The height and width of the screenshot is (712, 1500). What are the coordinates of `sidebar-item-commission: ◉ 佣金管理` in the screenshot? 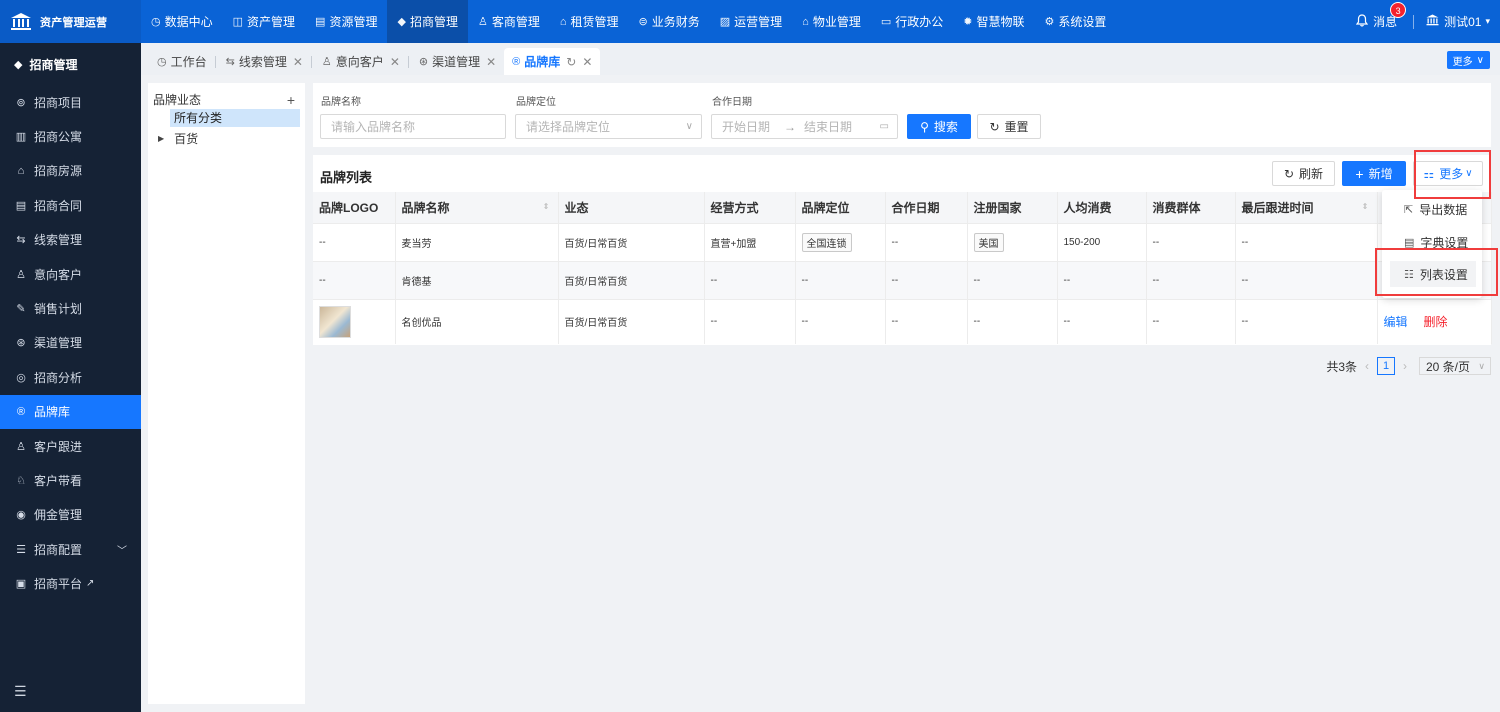 It's located at (70, 515).